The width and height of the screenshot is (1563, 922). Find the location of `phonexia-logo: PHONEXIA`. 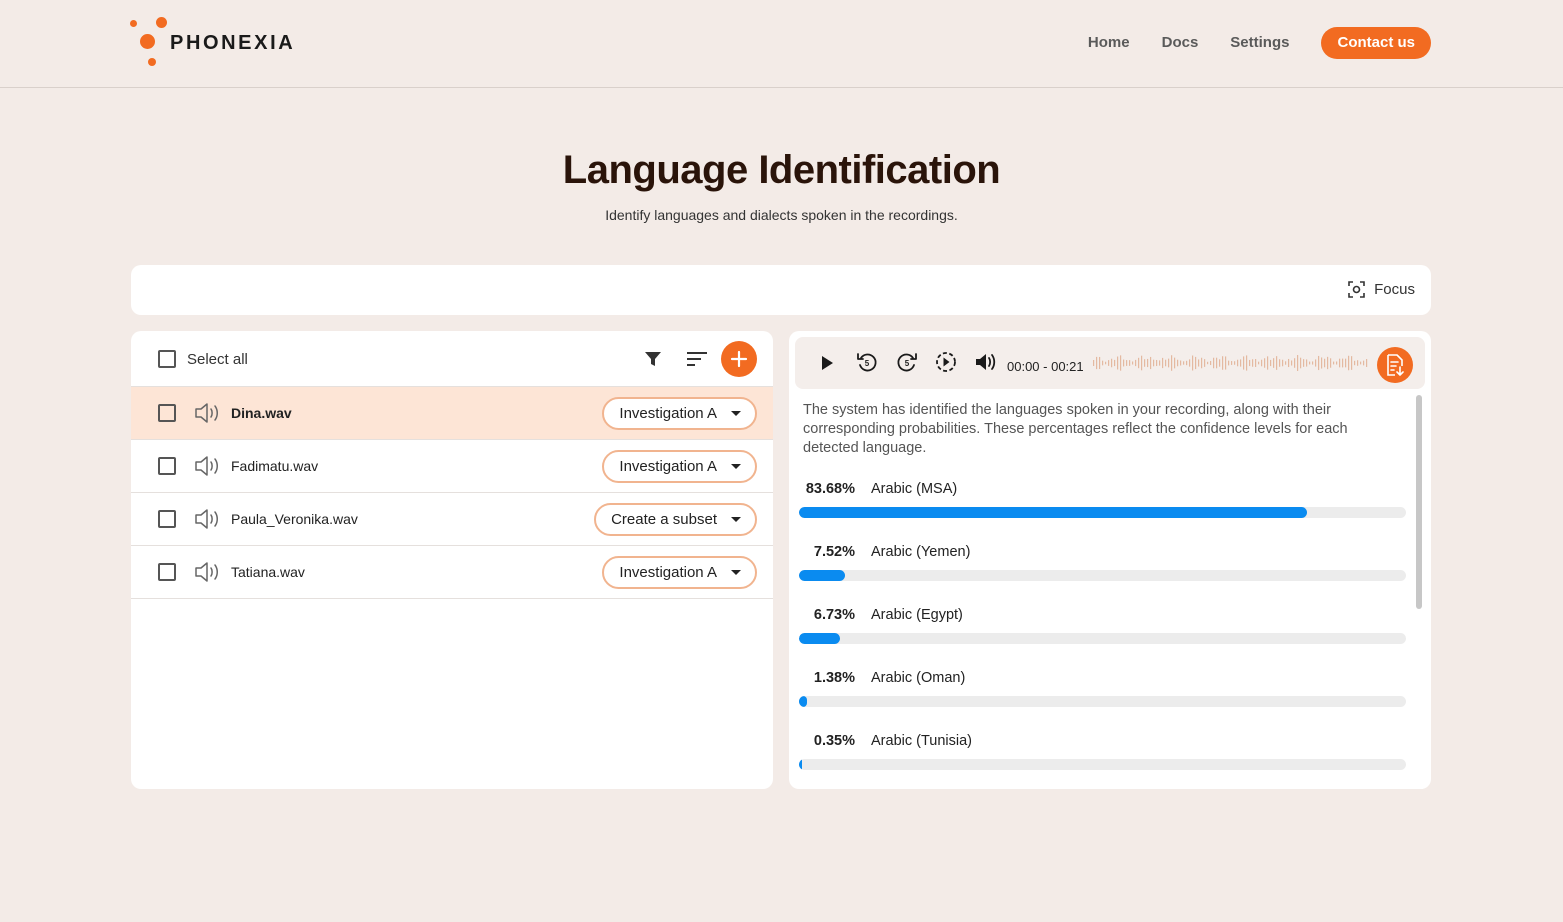

phonexia-logo: PHONEXIA is located at coordinates (220, 42).